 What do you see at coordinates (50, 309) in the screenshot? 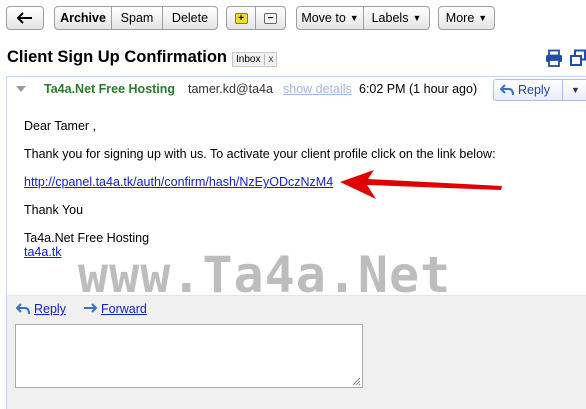
I see `quick-reply-label: Reply` at bounding box center [50, 309].